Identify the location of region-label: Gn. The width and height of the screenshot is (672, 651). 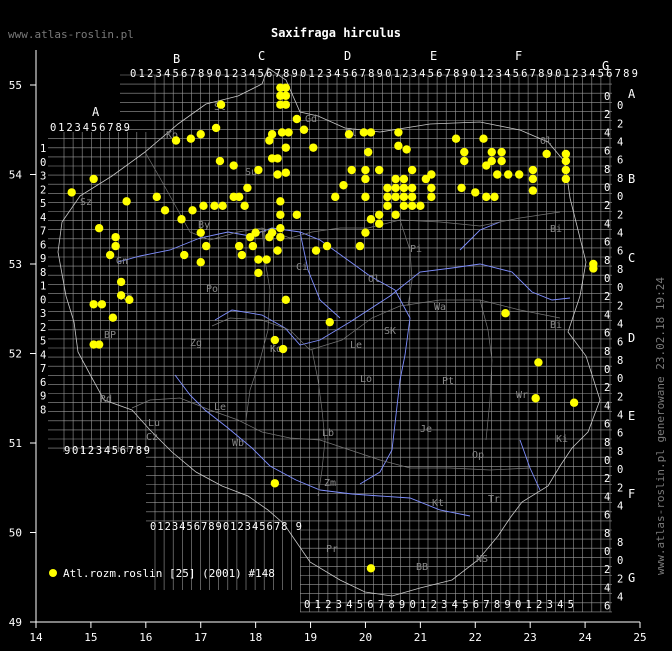
(122, 261).